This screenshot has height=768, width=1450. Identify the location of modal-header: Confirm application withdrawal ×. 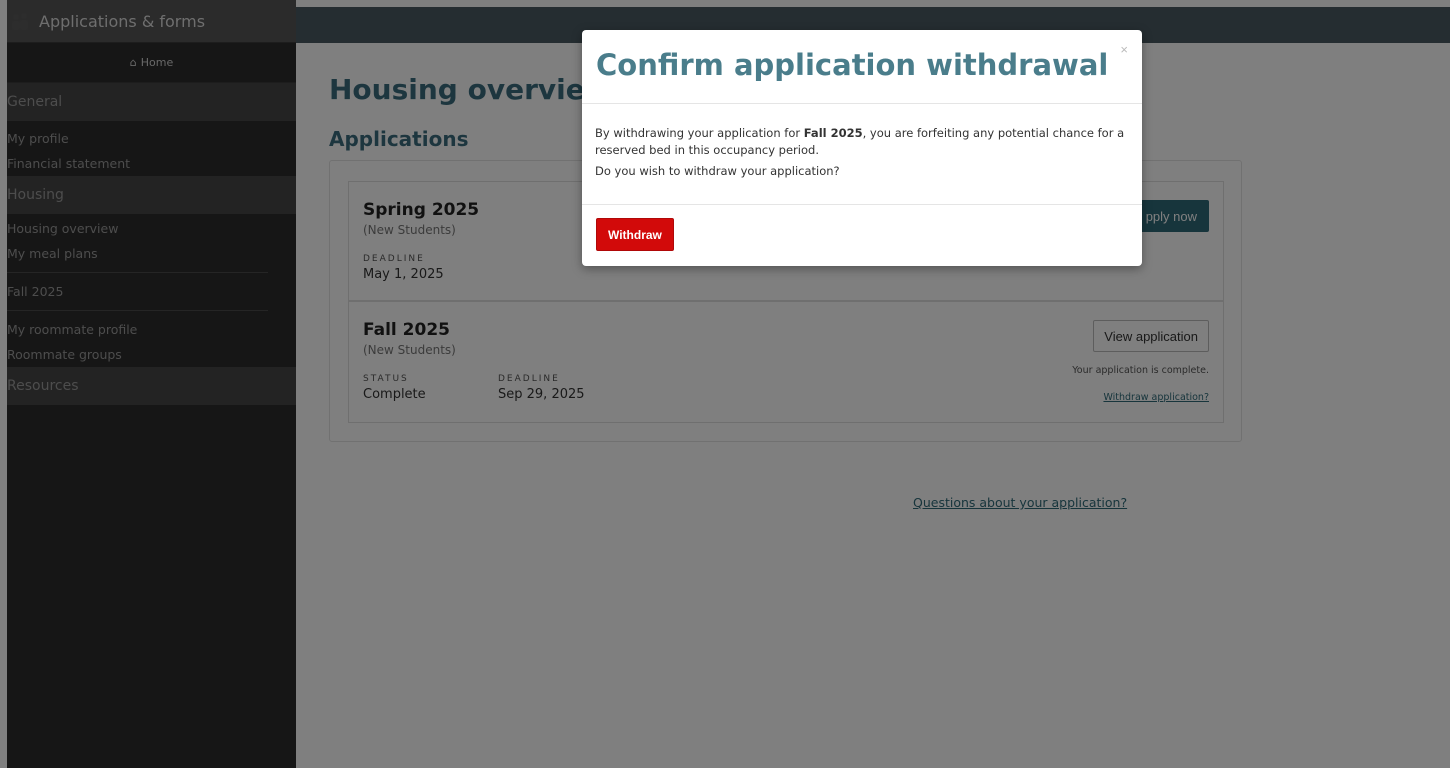
(862, 67).